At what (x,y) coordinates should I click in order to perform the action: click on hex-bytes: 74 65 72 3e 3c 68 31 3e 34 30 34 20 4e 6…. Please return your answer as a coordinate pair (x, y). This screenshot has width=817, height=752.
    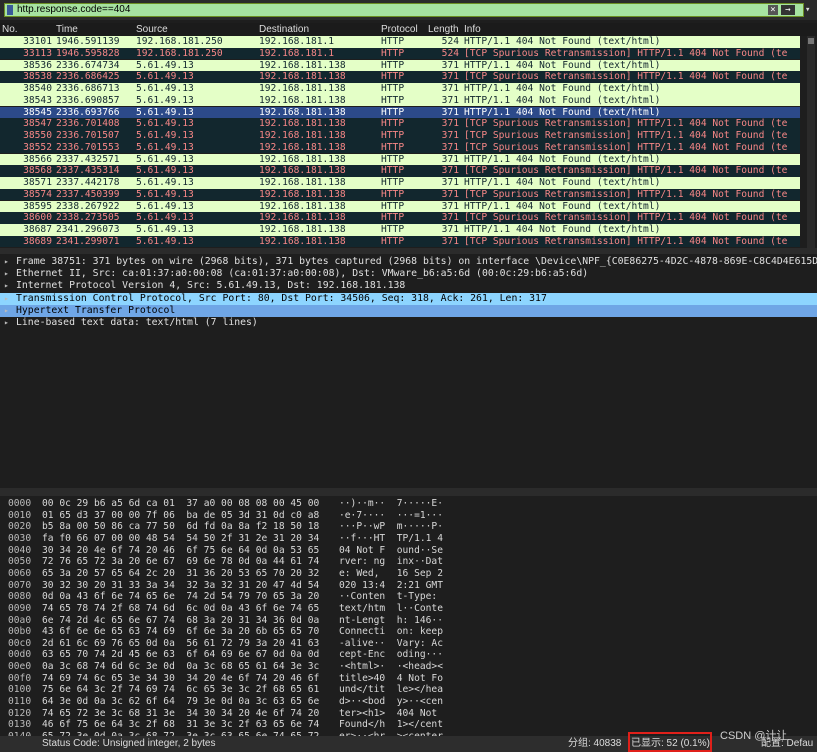
    Looking at the image, I should click on (181, 713).